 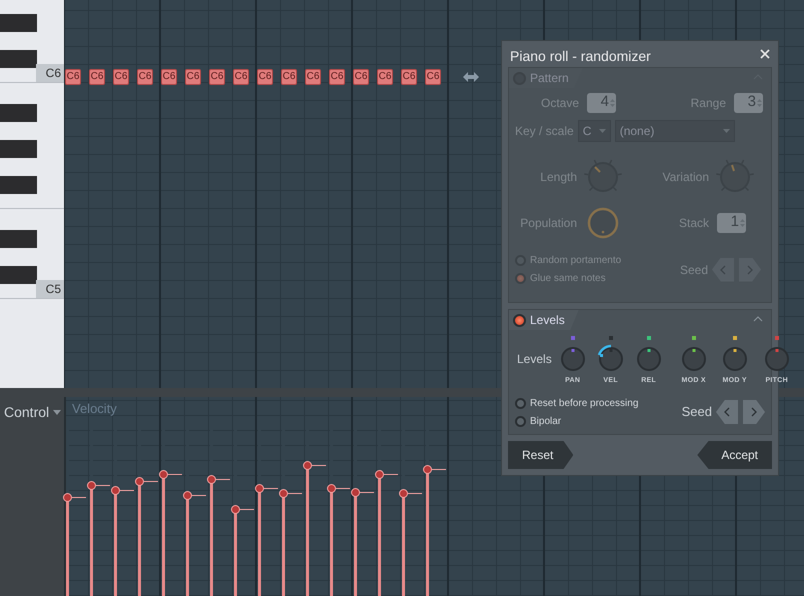 What do you see at coordinates (50, 73) in the screenshot?
I see `key-label: C6` at bounding box center [50, 73].